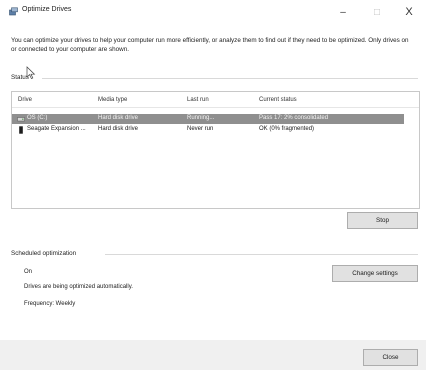 This screenshot has height=370, width=426. Describe the element at coordinates (50, 304) in the screenshot. I see `schedule-frequency: Frequency: Weekly` at that location.